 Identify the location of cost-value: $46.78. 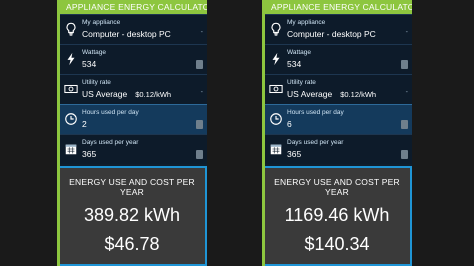
(132, 244).